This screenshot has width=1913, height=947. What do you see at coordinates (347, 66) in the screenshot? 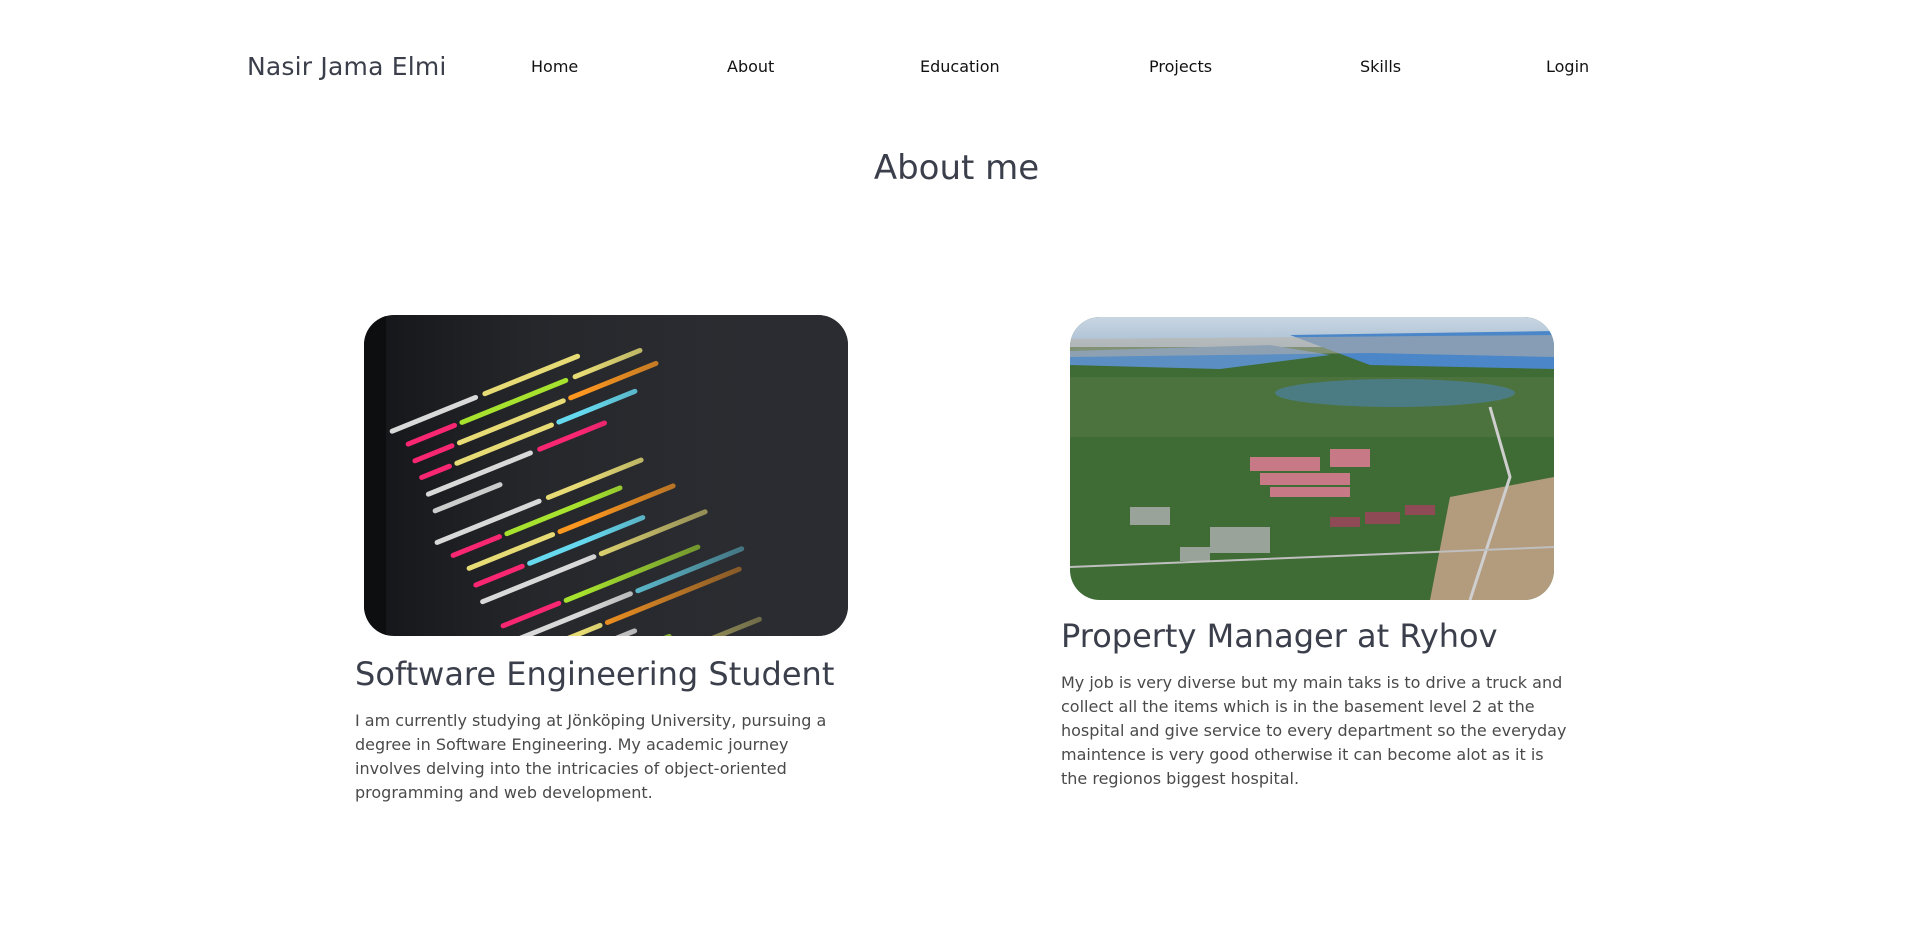
I see `site-brand: Nasir Jama Elmi` at bounding box center [347, 66].